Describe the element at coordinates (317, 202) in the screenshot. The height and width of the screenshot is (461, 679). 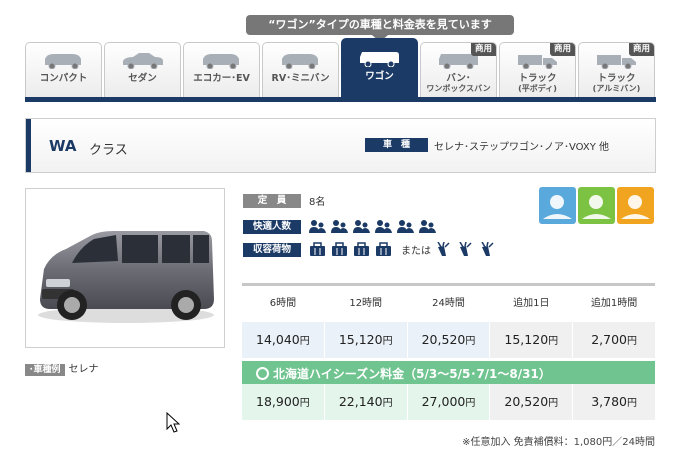
I see `capacity-value: 8名` at that location.